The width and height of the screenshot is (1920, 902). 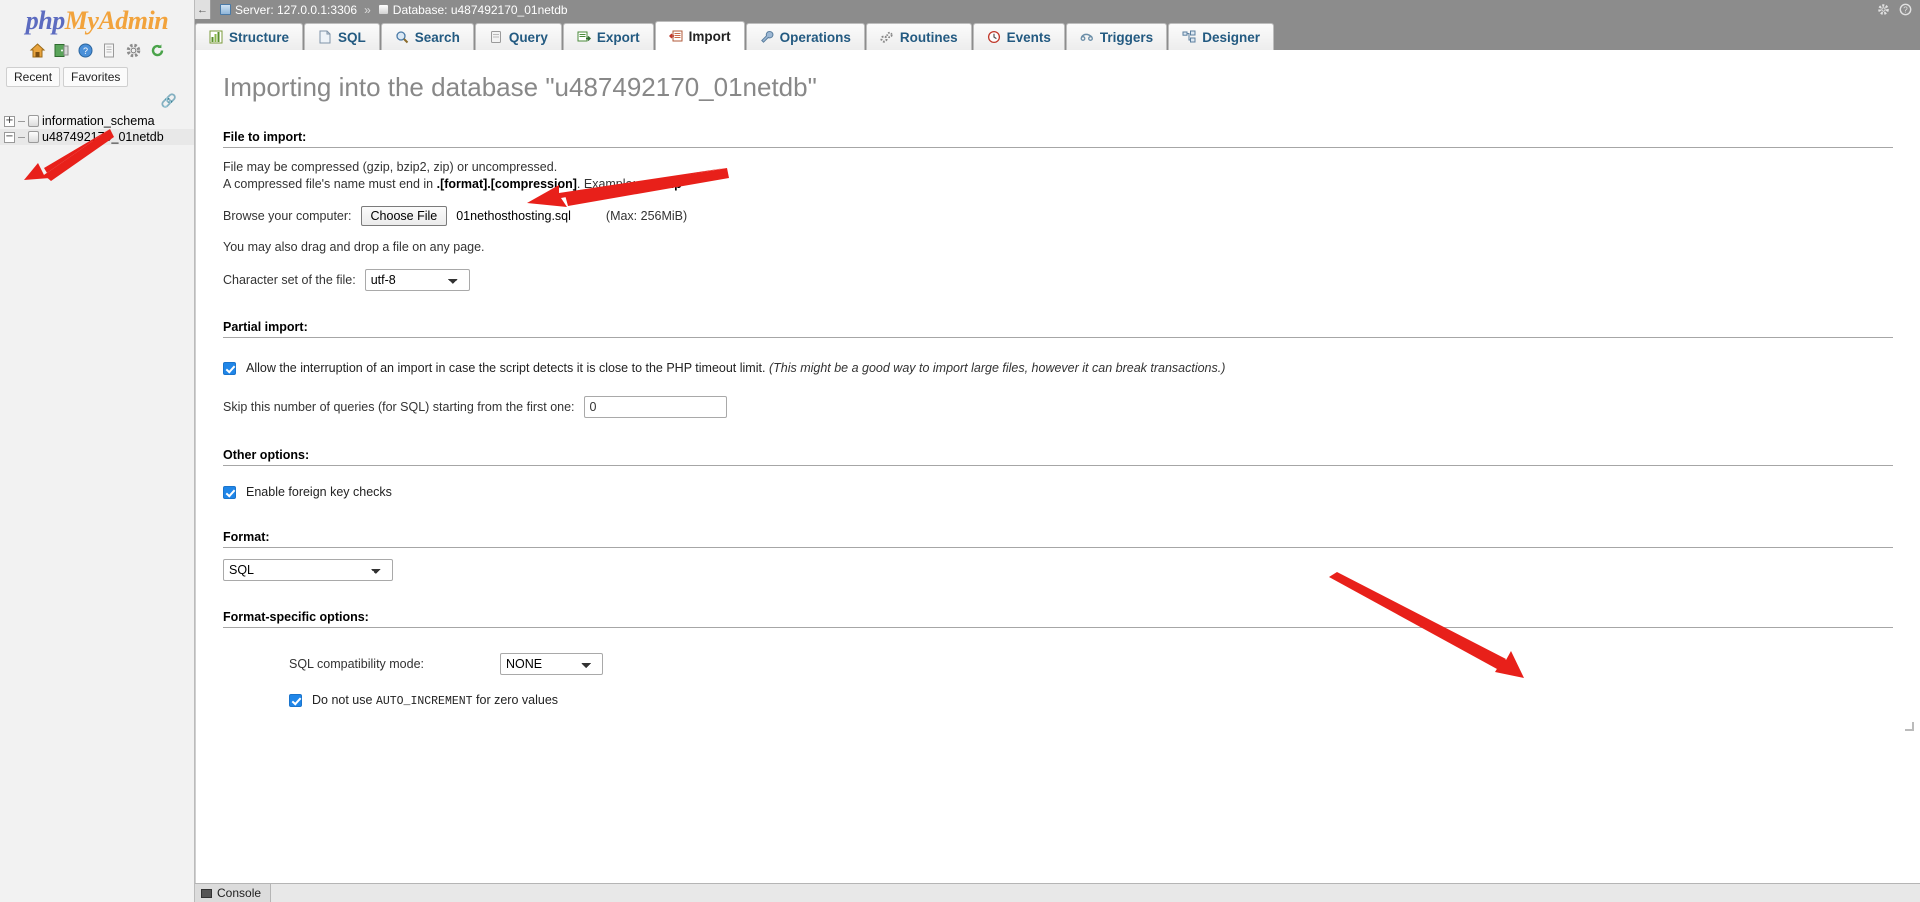 What do you see at coordinates (295, 700) in the screenshot?
I see `autoincrement-checkbox` at bounding box center [295, 700].